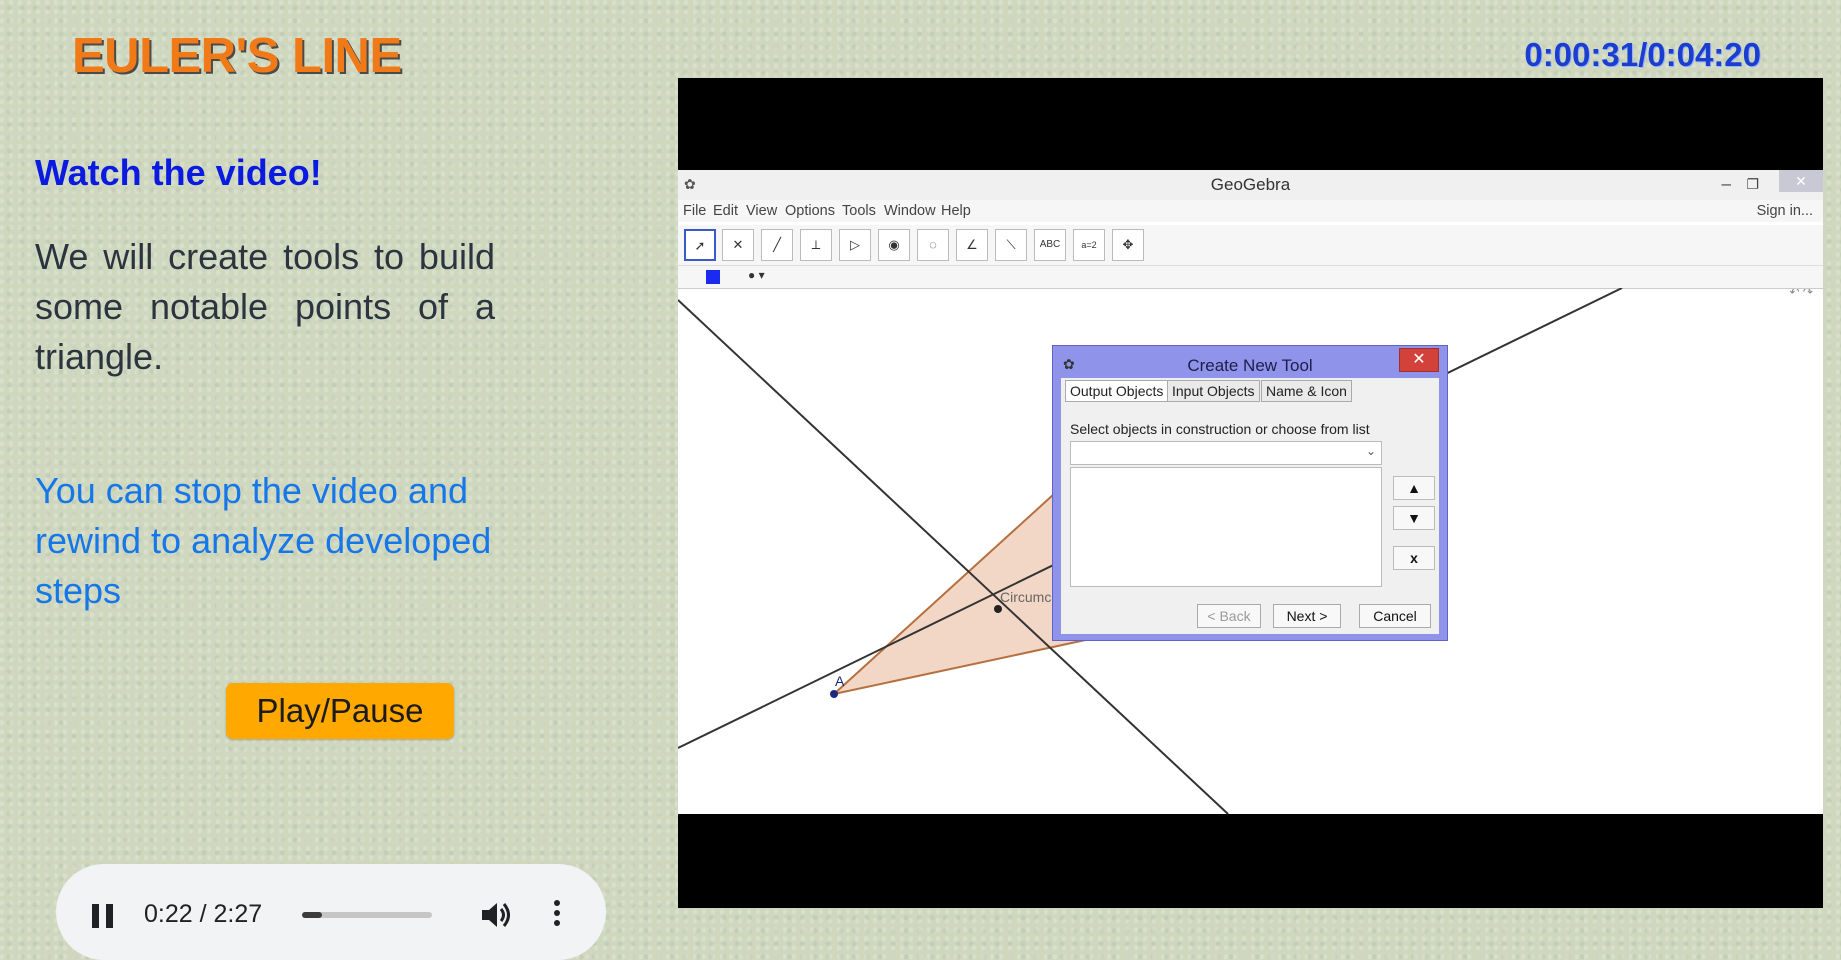 The image size is (1841, 960). I want to click on circumcenter-label: Circumc, so click(1025, 597).